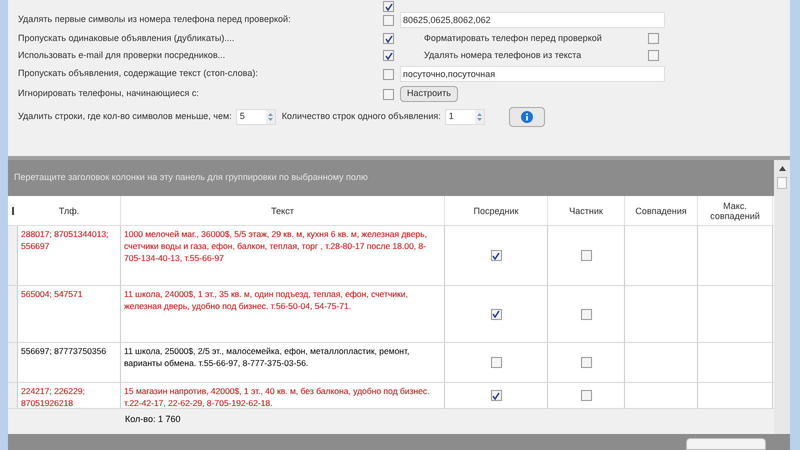 This screenshot has height=450, width=800. What do you see at coordinates (782, 297) in the screenshot?
I see `scrollbar` at bounding box center [782, 297].